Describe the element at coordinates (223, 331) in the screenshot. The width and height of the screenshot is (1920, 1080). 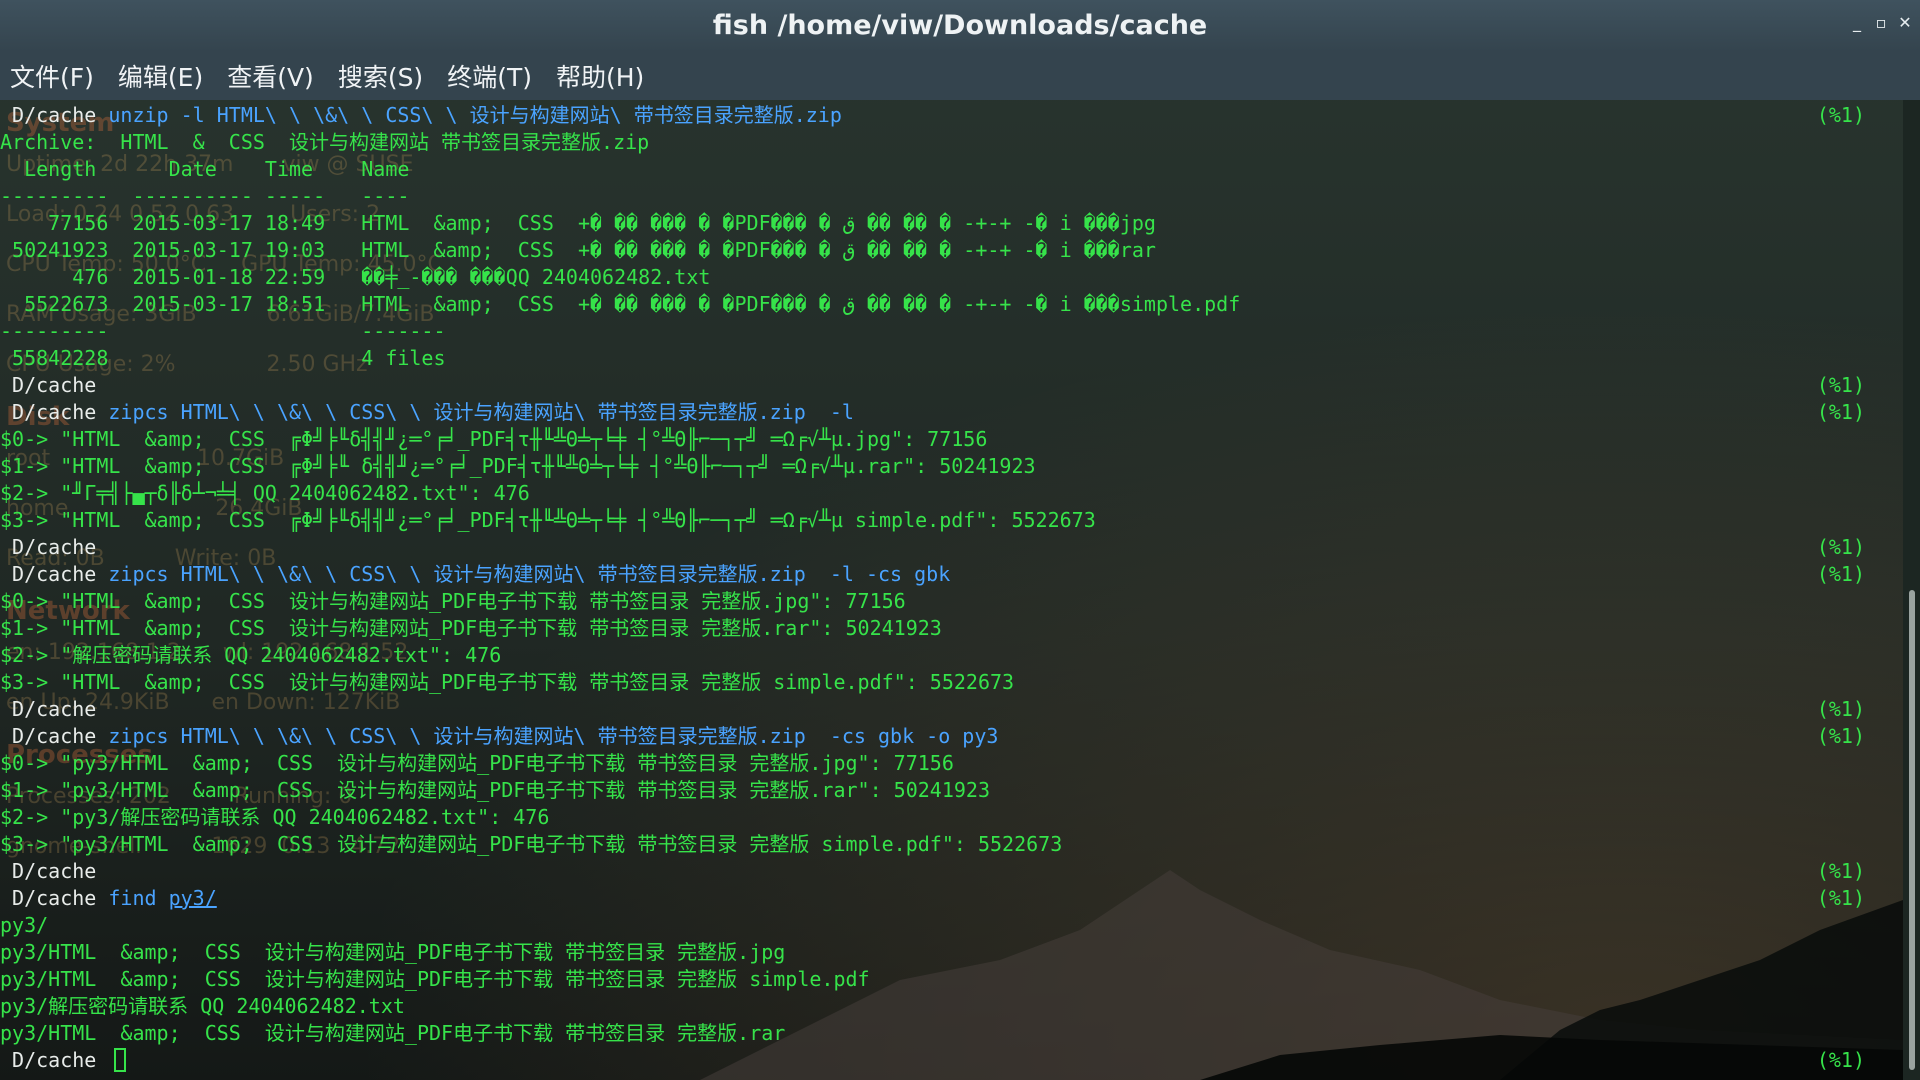
I see `output-text: --------- -------` at that location.